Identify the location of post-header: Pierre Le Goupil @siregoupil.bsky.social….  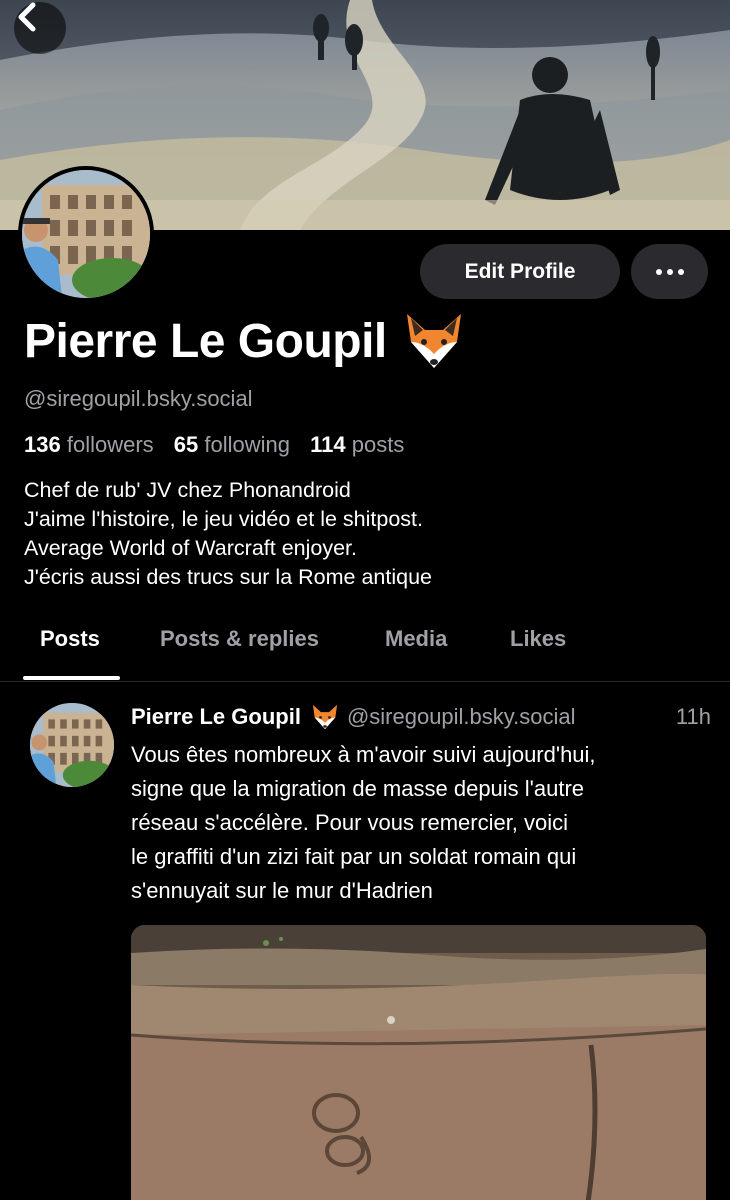
(421, 717).